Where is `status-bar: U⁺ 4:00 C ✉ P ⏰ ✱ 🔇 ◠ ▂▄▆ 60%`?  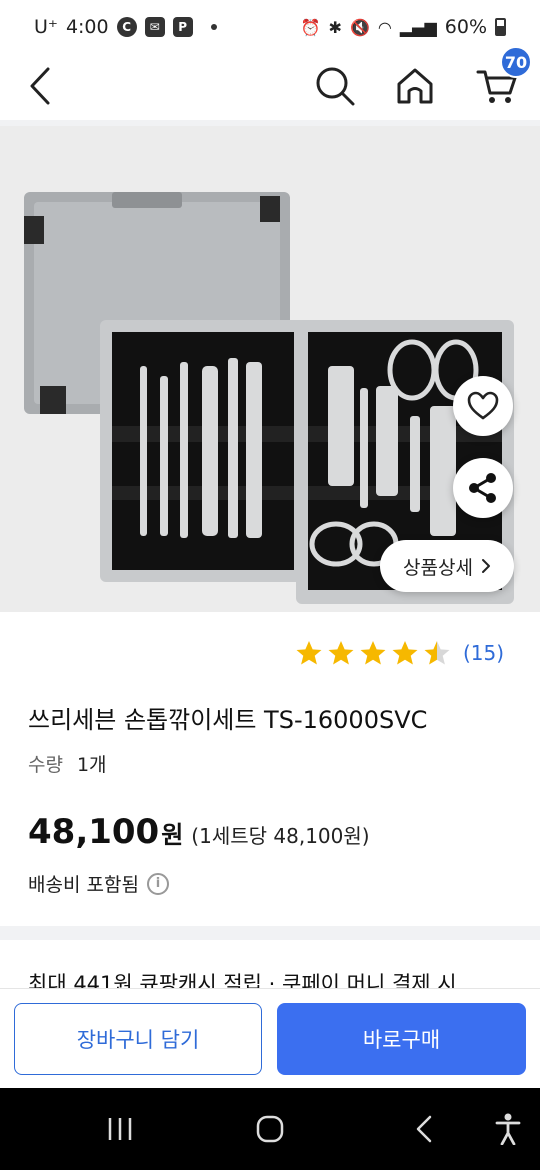
status-bar: U⁺ 4:00 C ✉ P ⏰ ✱ 🔇 ◠ ▂▄▆ 60% is located at coordinates (270, 27).